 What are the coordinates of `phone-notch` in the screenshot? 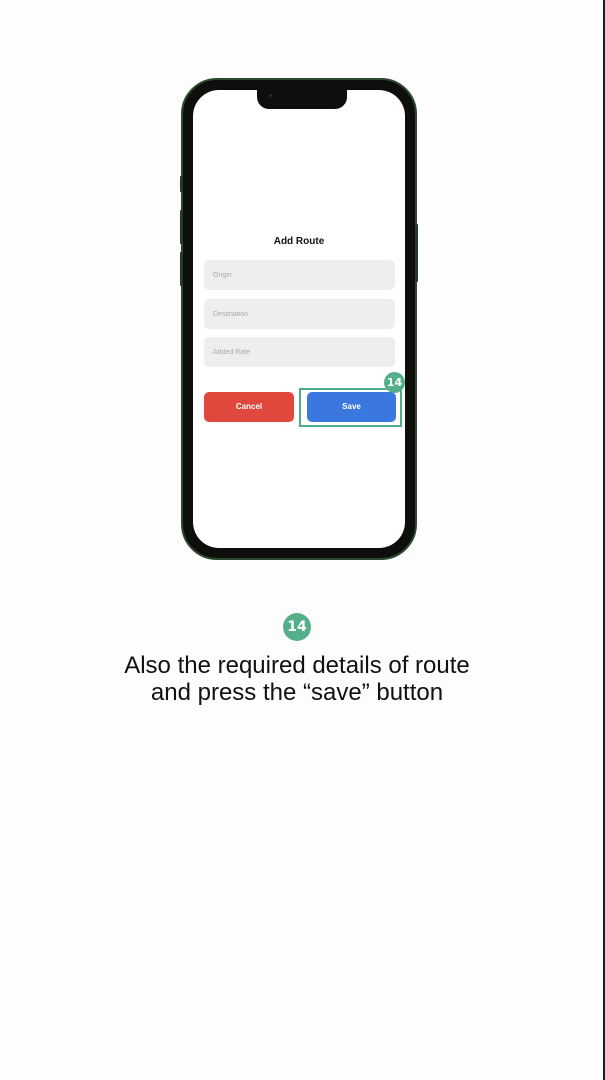 It's located at (302, 99).